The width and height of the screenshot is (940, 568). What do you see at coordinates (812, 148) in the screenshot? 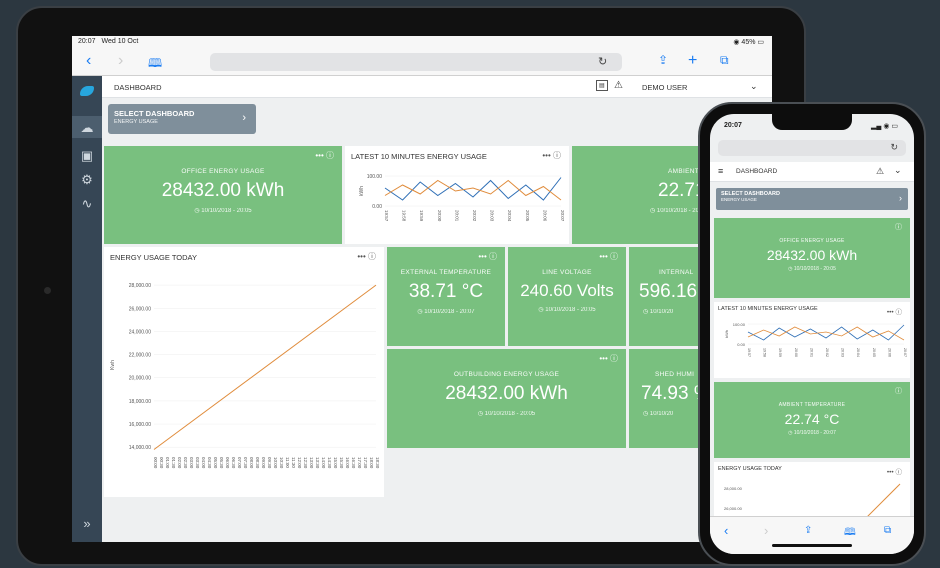
I see `iphone-url-bar: ↻` at bounding box center [812, 148].